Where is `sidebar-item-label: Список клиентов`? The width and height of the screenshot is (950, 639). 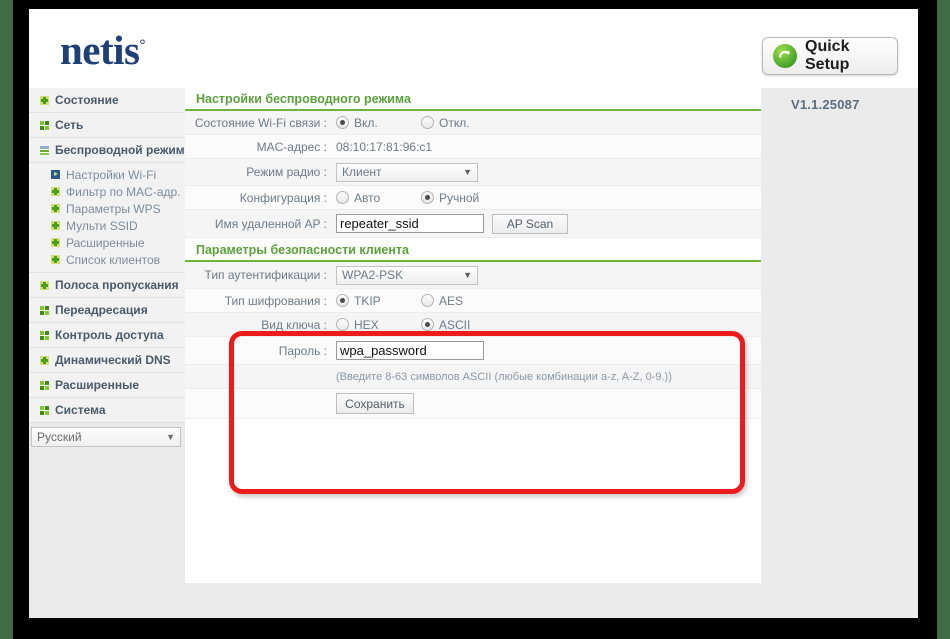 sidebar-item-label: Список клиентов is located at coordinates (113, 259).